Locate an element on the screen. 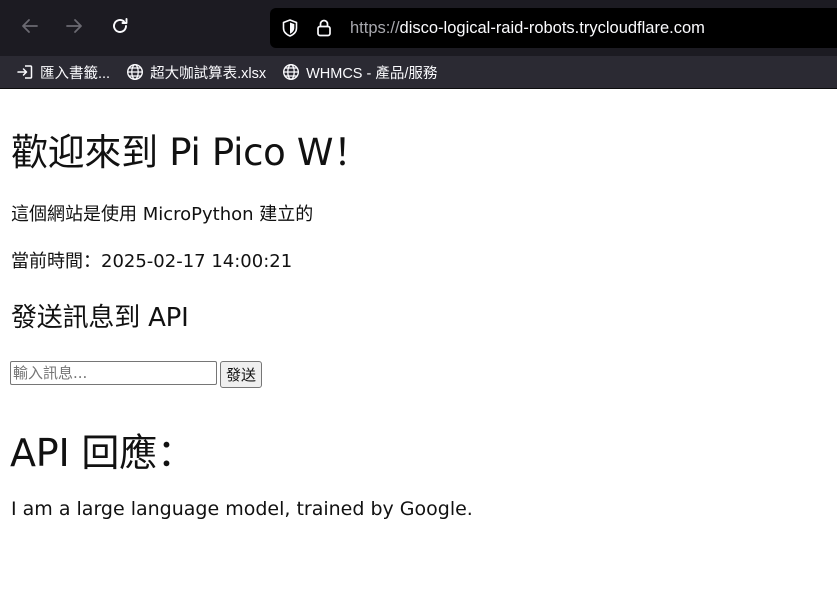  bookmark-label: WHMCS - 產品/服務 is located at coordinates (372, 73).